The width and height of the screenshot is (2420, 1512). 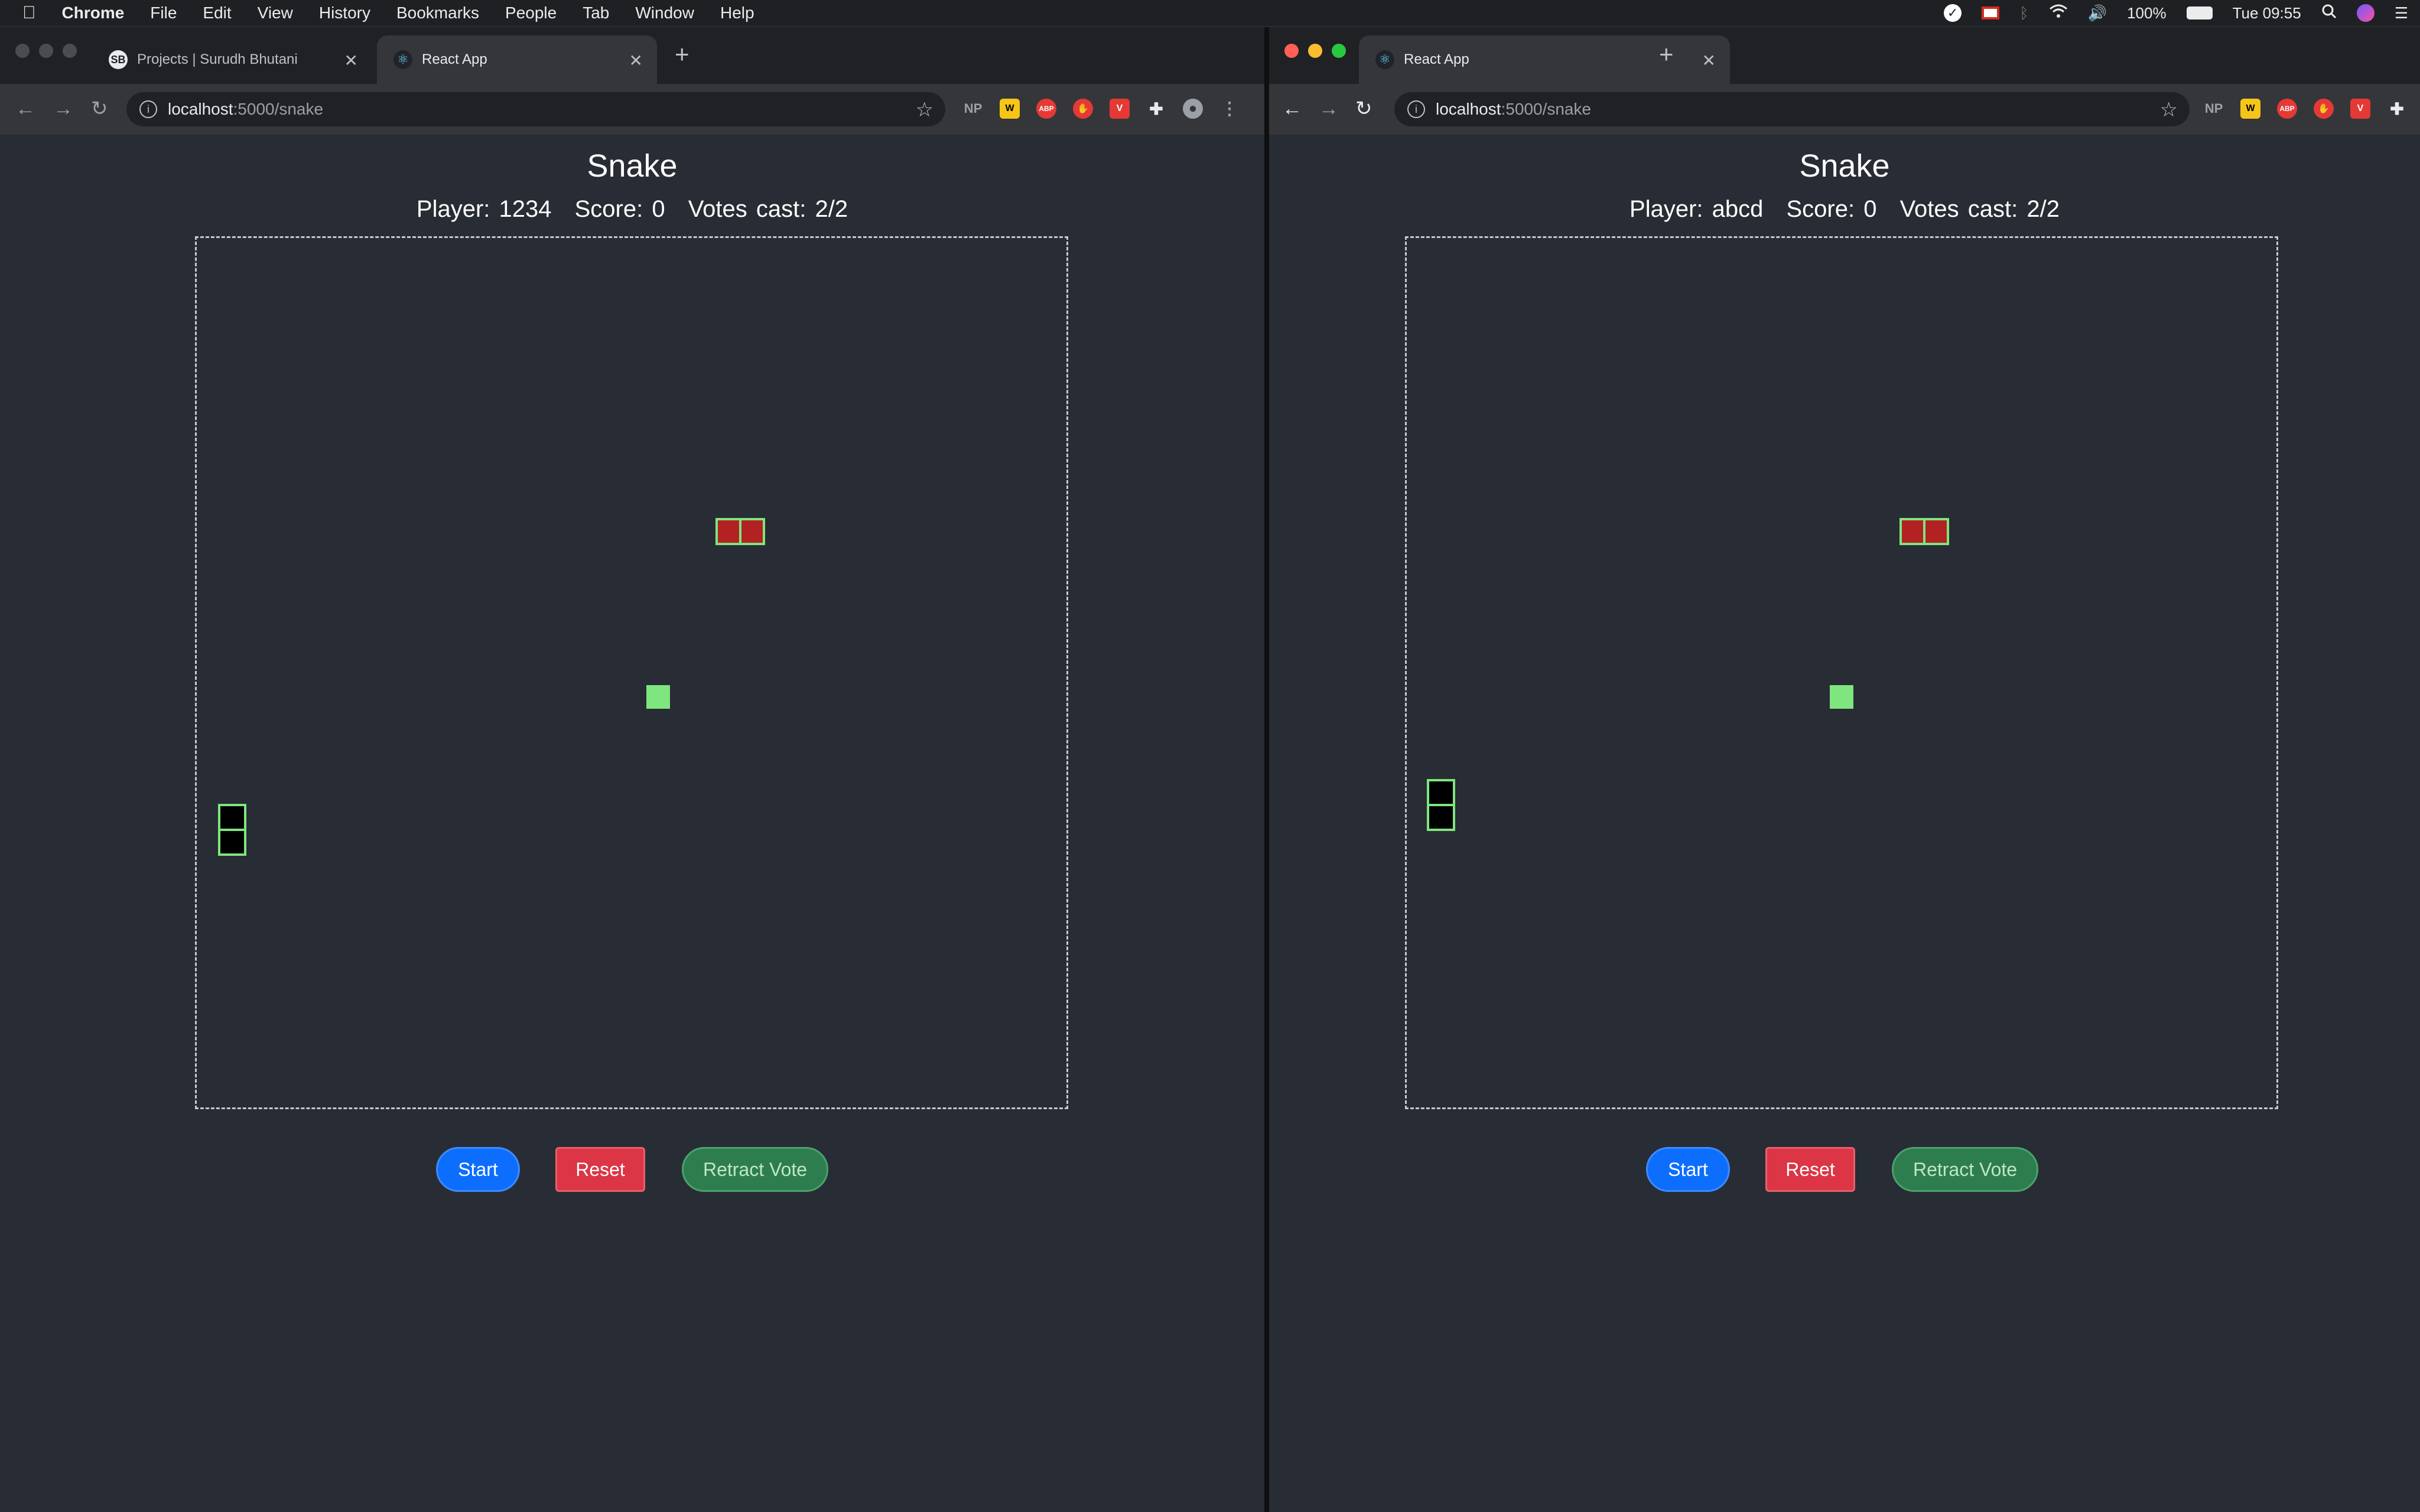 I want to click on player-label: Player: 1234, so click(x=484, y=209).